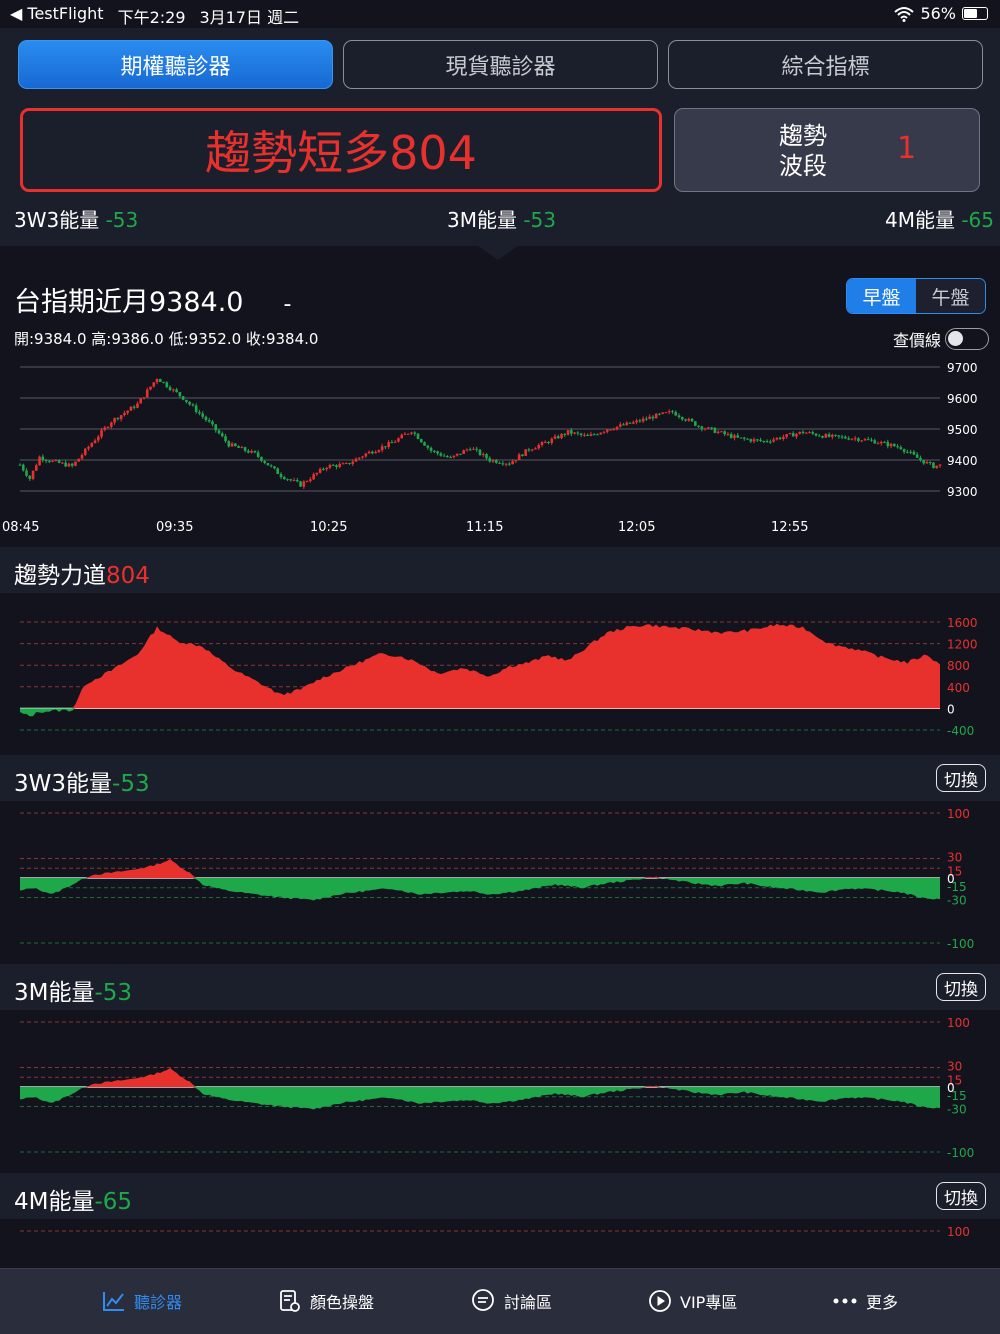 Image resolution: width=1000 pixels, height=1334 pixels. I want to click on nav-discussion: 討論區, so click(511, 1301).